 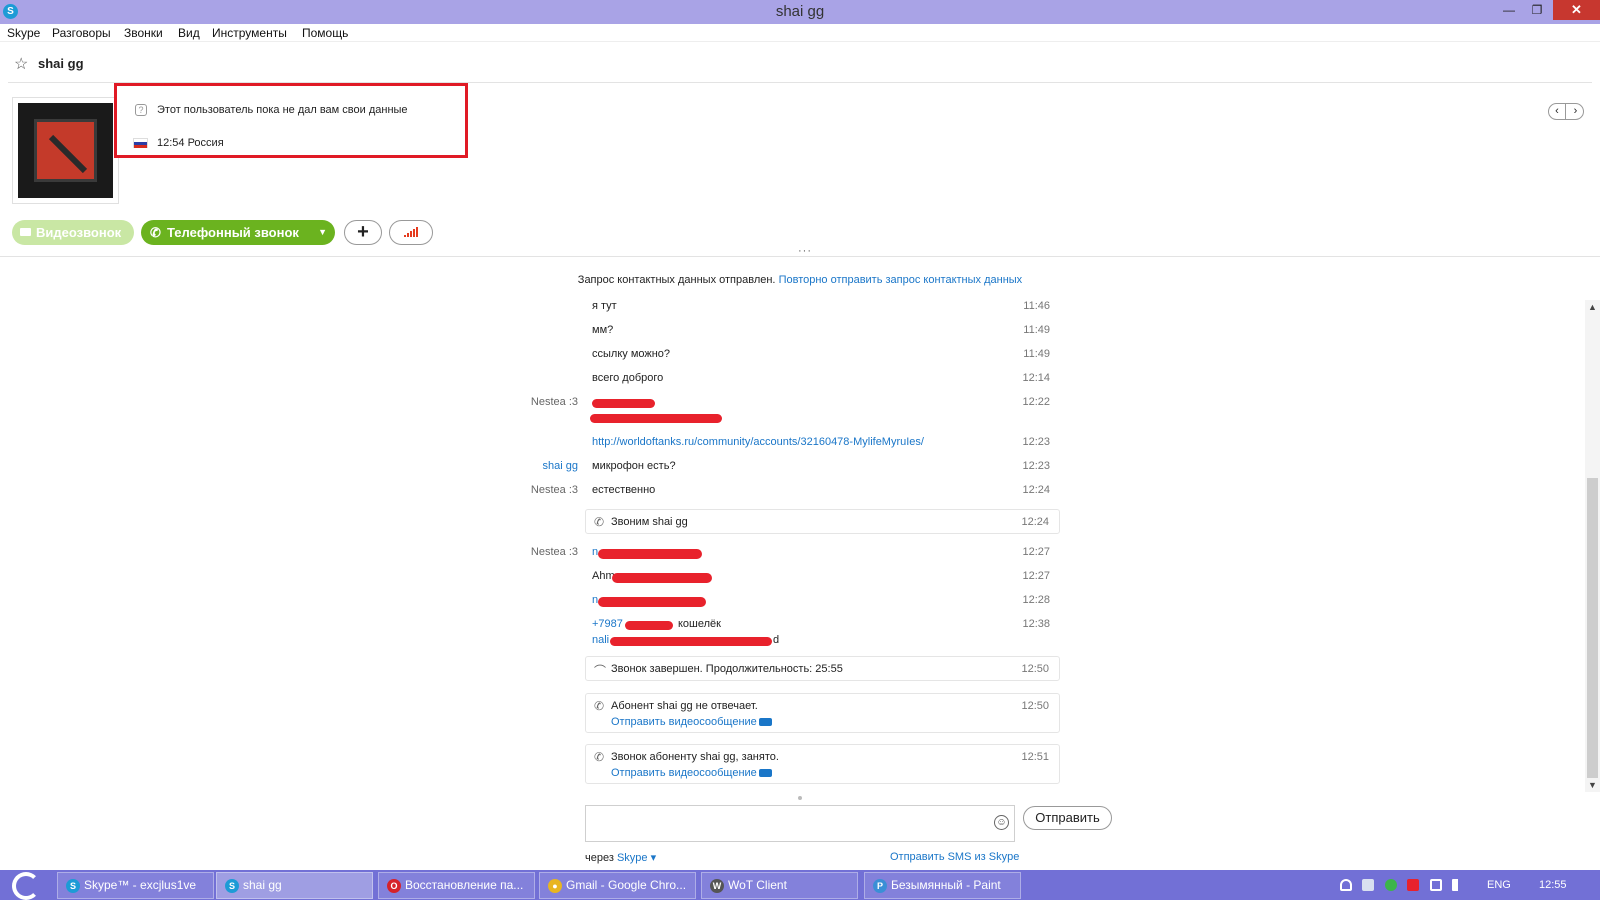 I want to click on video-call-button: Видеозвонок, so click(x=73, y=232).